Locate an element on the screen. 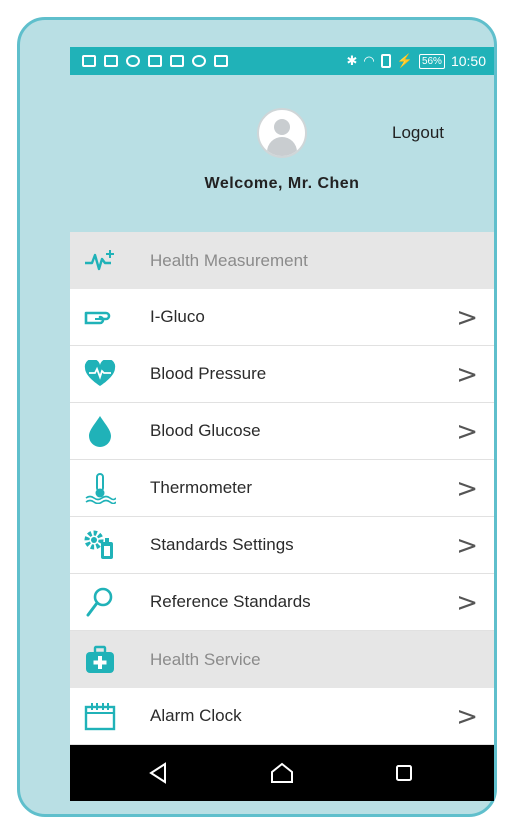 This screenshot has height=837, width=515. menu-item-label: Blood Glucose is located at coordinates (205, 430).